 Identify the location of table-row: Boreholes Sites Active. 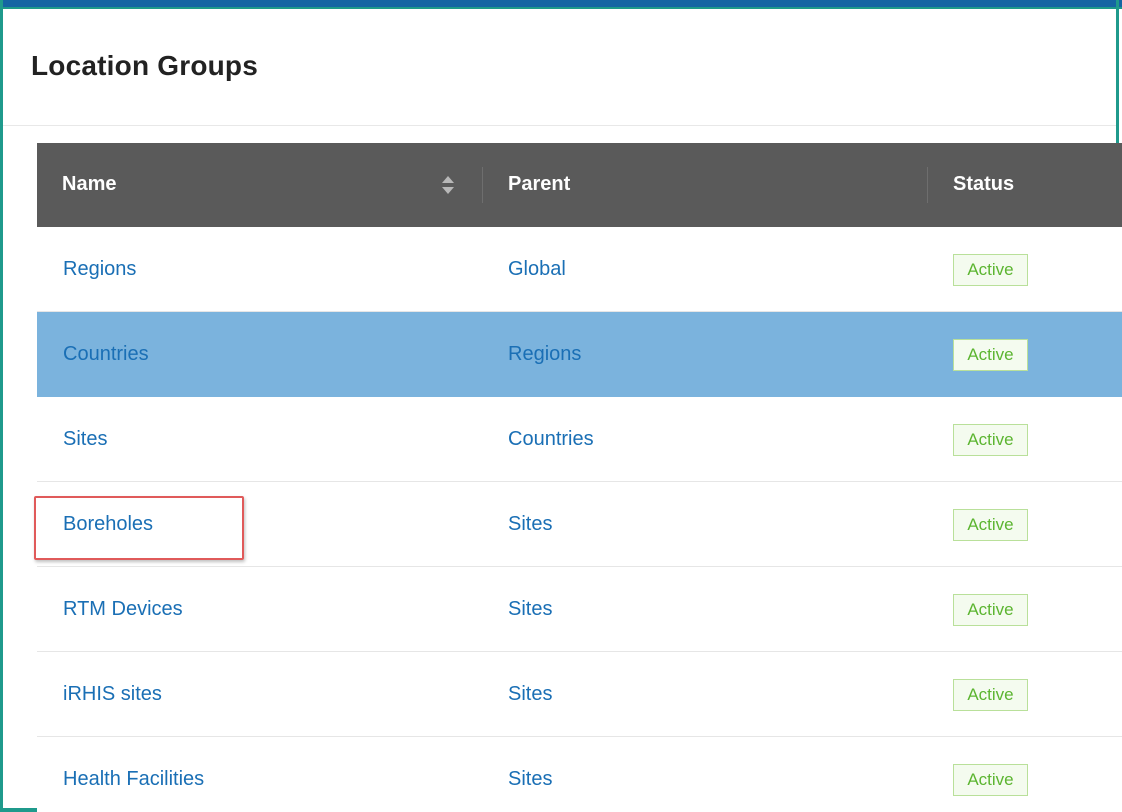
(579, 524).